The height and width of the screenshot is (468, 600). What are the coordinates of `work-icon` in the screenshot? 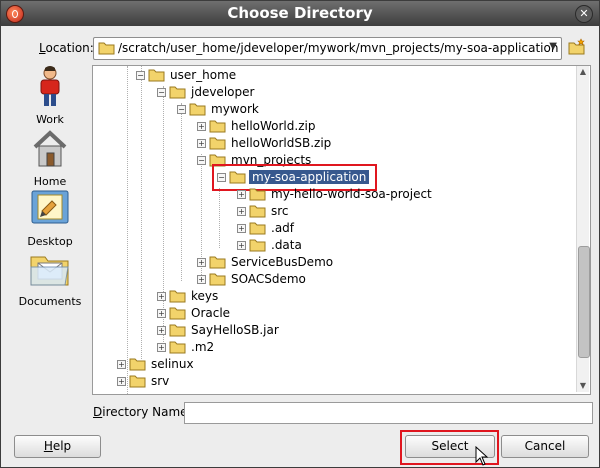 It's located at (50, 86).